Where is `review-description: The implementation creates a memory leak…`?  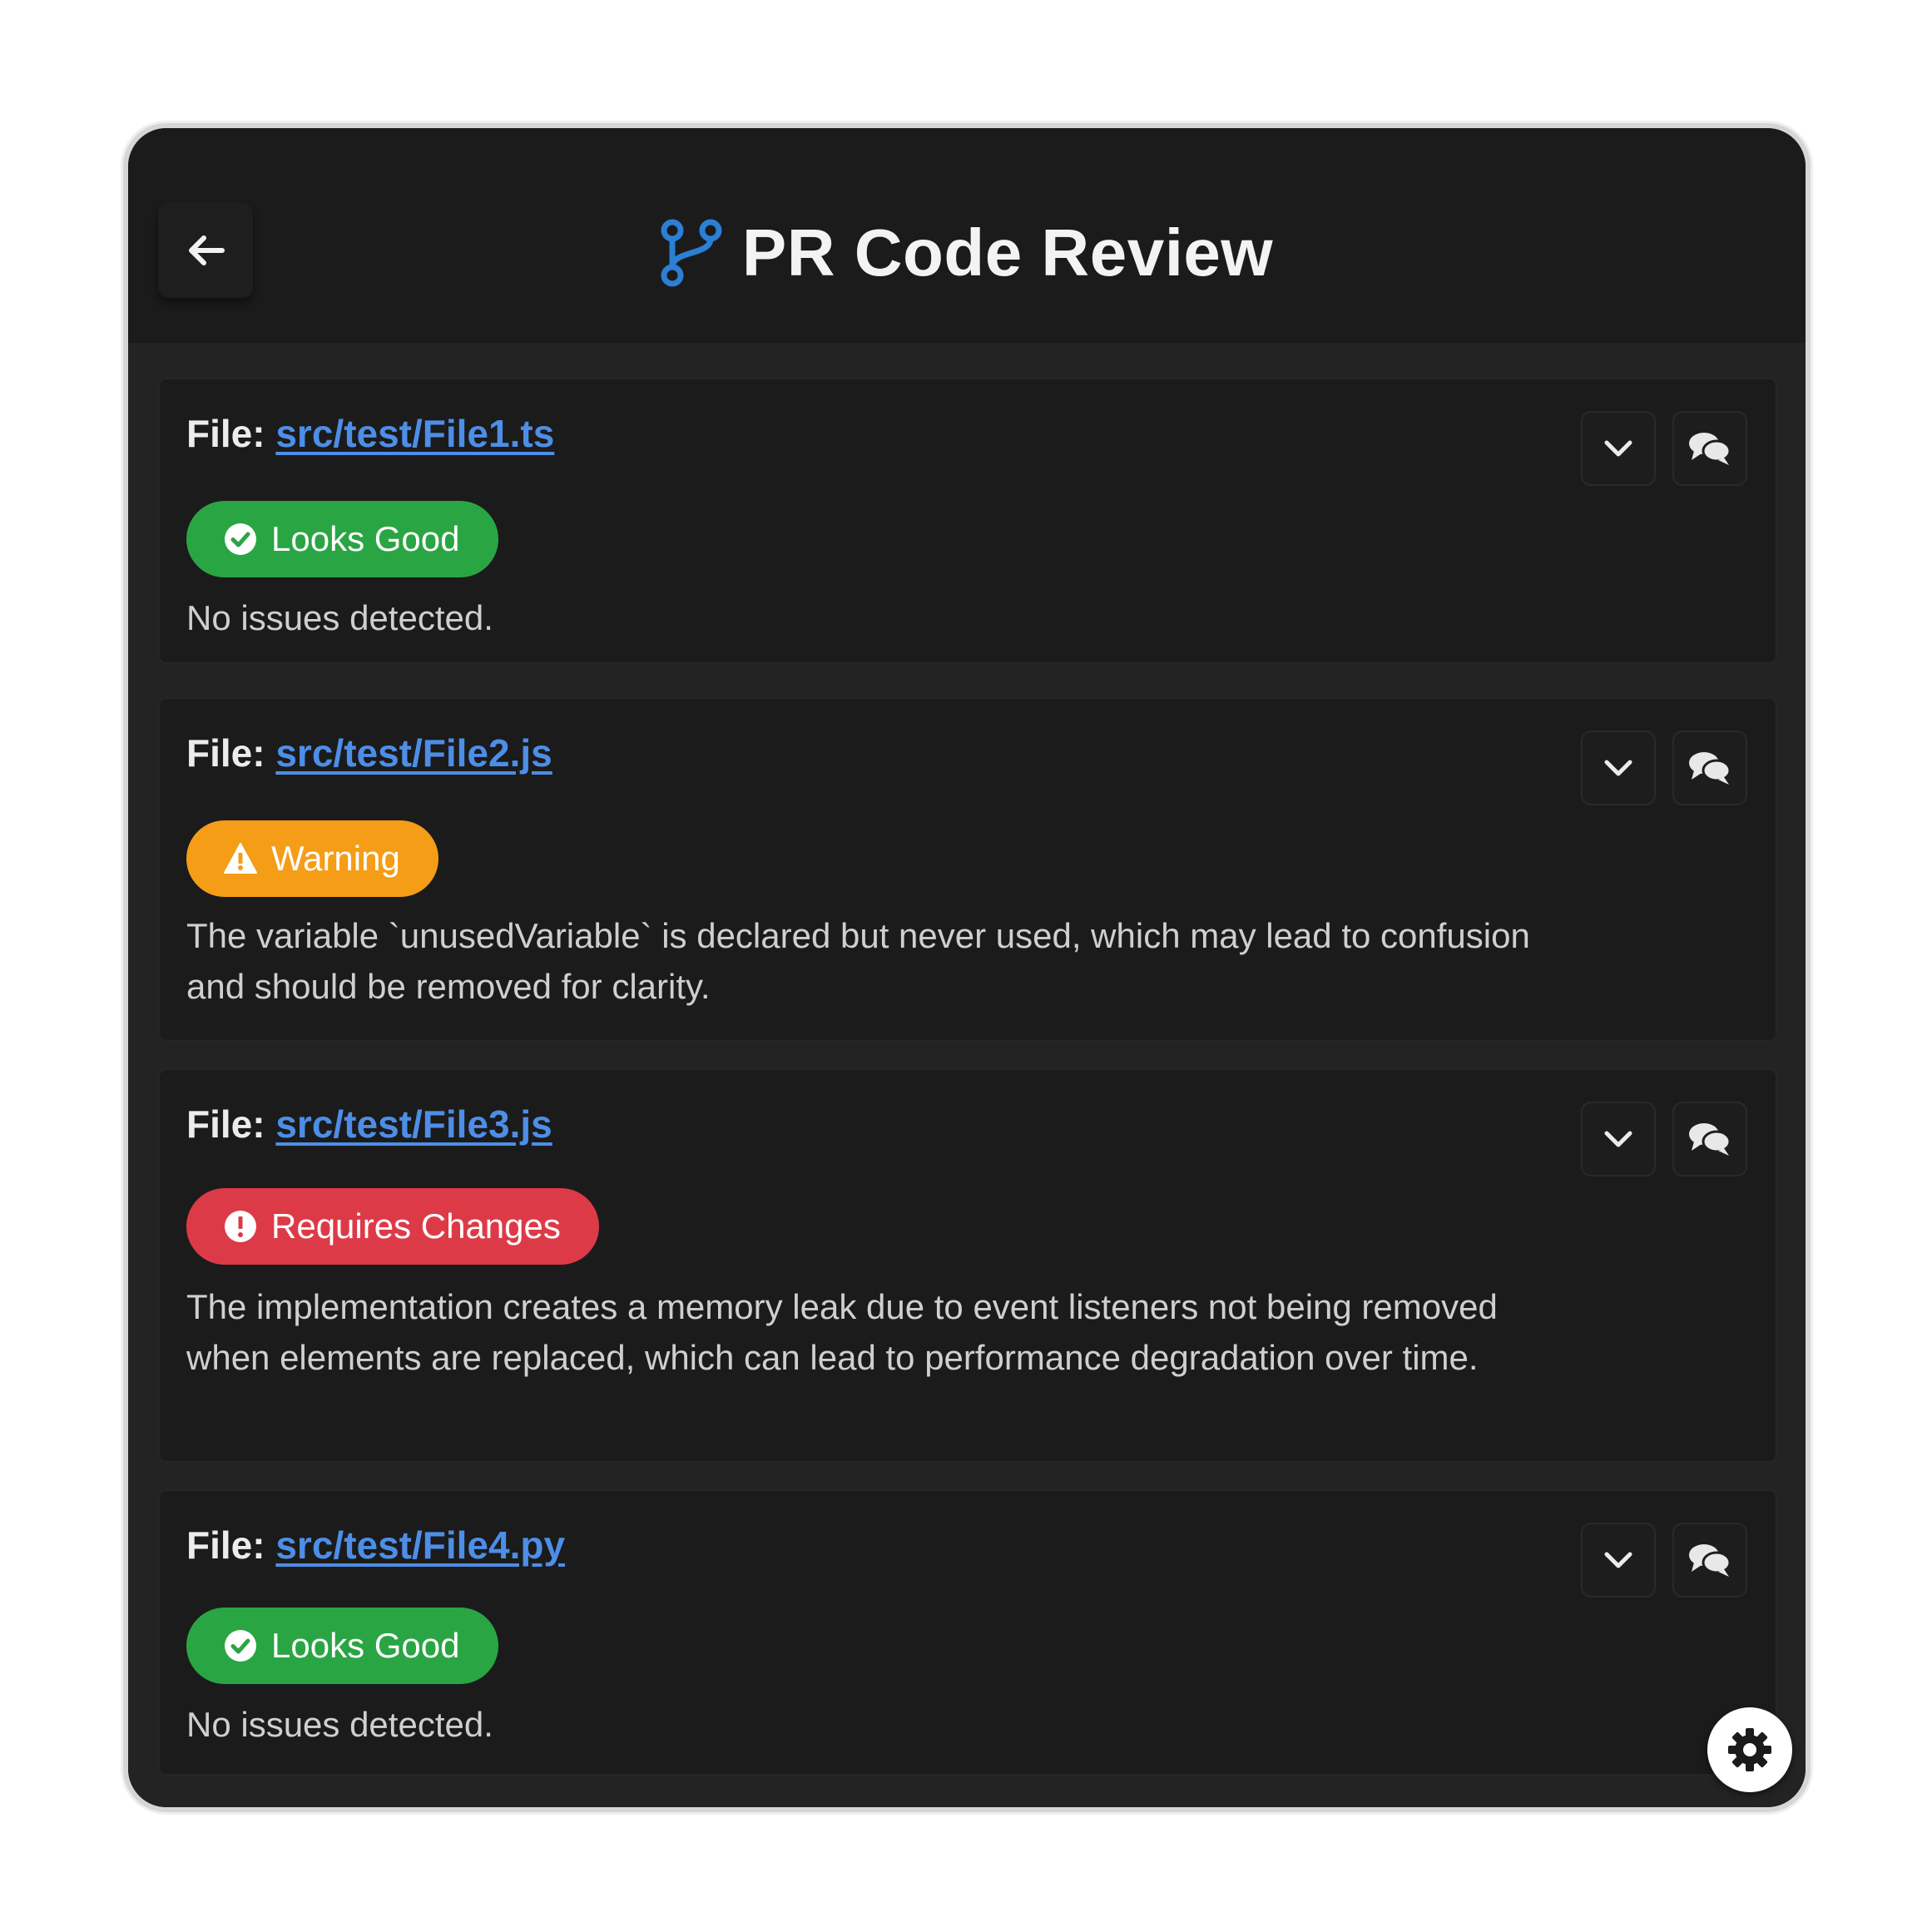
review-description: The implementation creates a memory leak… is located at coordinates (842, 1332).